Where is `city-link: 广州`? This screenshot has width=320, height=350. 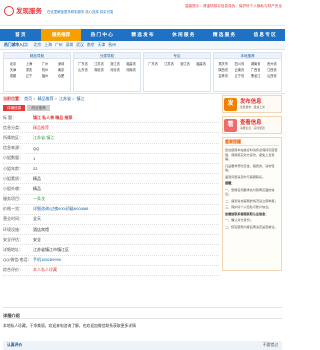 city-link: 广州 is located at coordinates (59, 45).